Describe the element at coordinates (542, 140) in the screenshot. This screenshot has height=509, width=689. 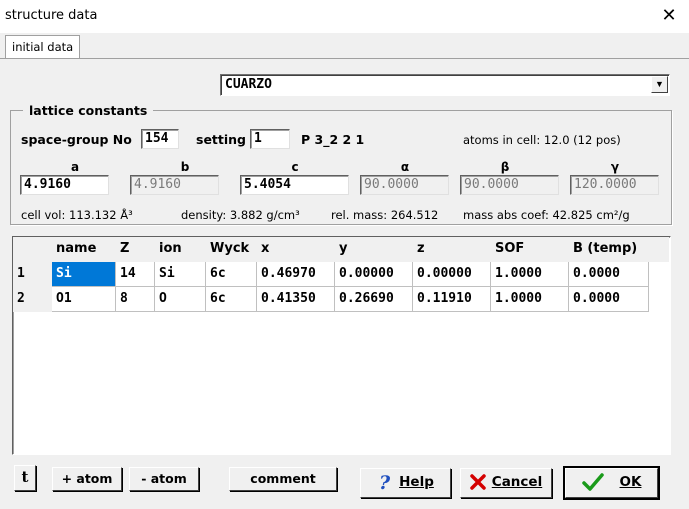
I see `atoms-in-cell: atoms in cell: 12.0 (12 pos)` at that location.